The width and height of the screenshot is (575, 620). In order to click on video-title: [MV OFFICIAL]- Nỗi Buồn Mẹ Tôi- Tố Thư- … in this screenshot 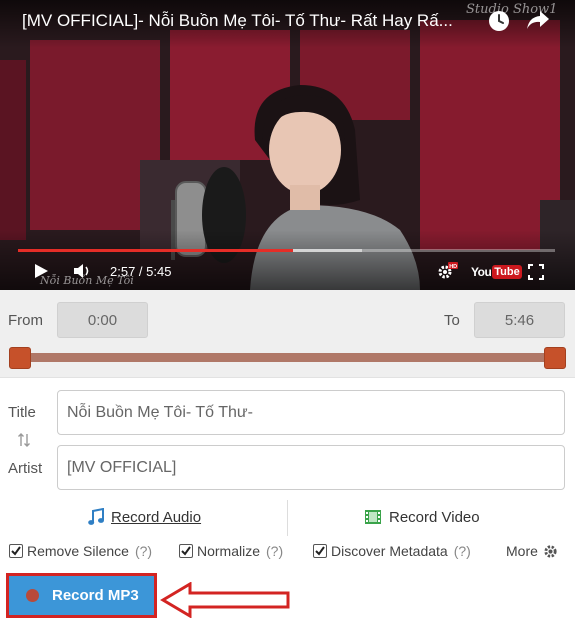, I will do `click(252, 21)`.